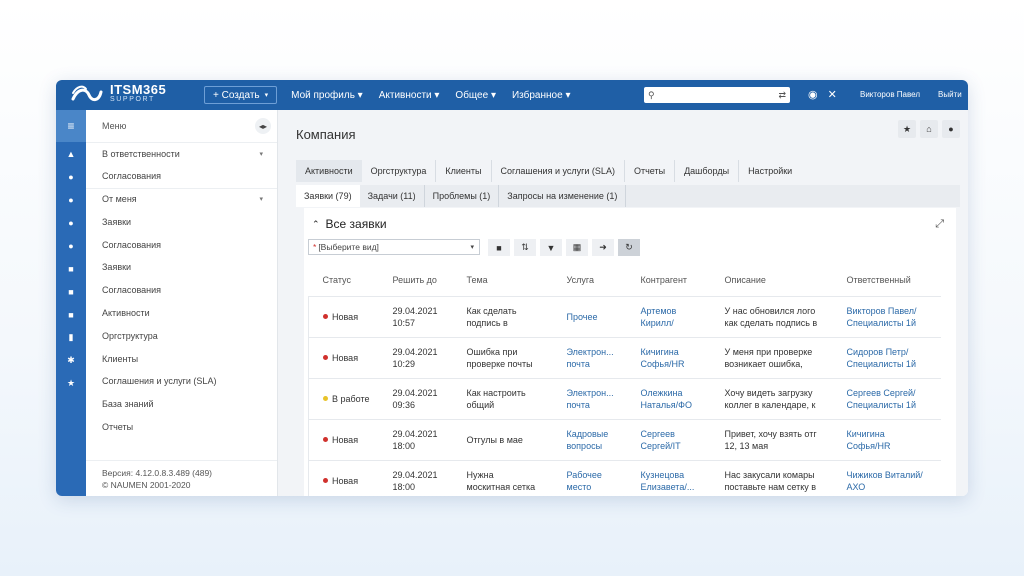 The image size is (1024, 576). I want to click on side-menu-item: От меня ▾, so click(181, 199).